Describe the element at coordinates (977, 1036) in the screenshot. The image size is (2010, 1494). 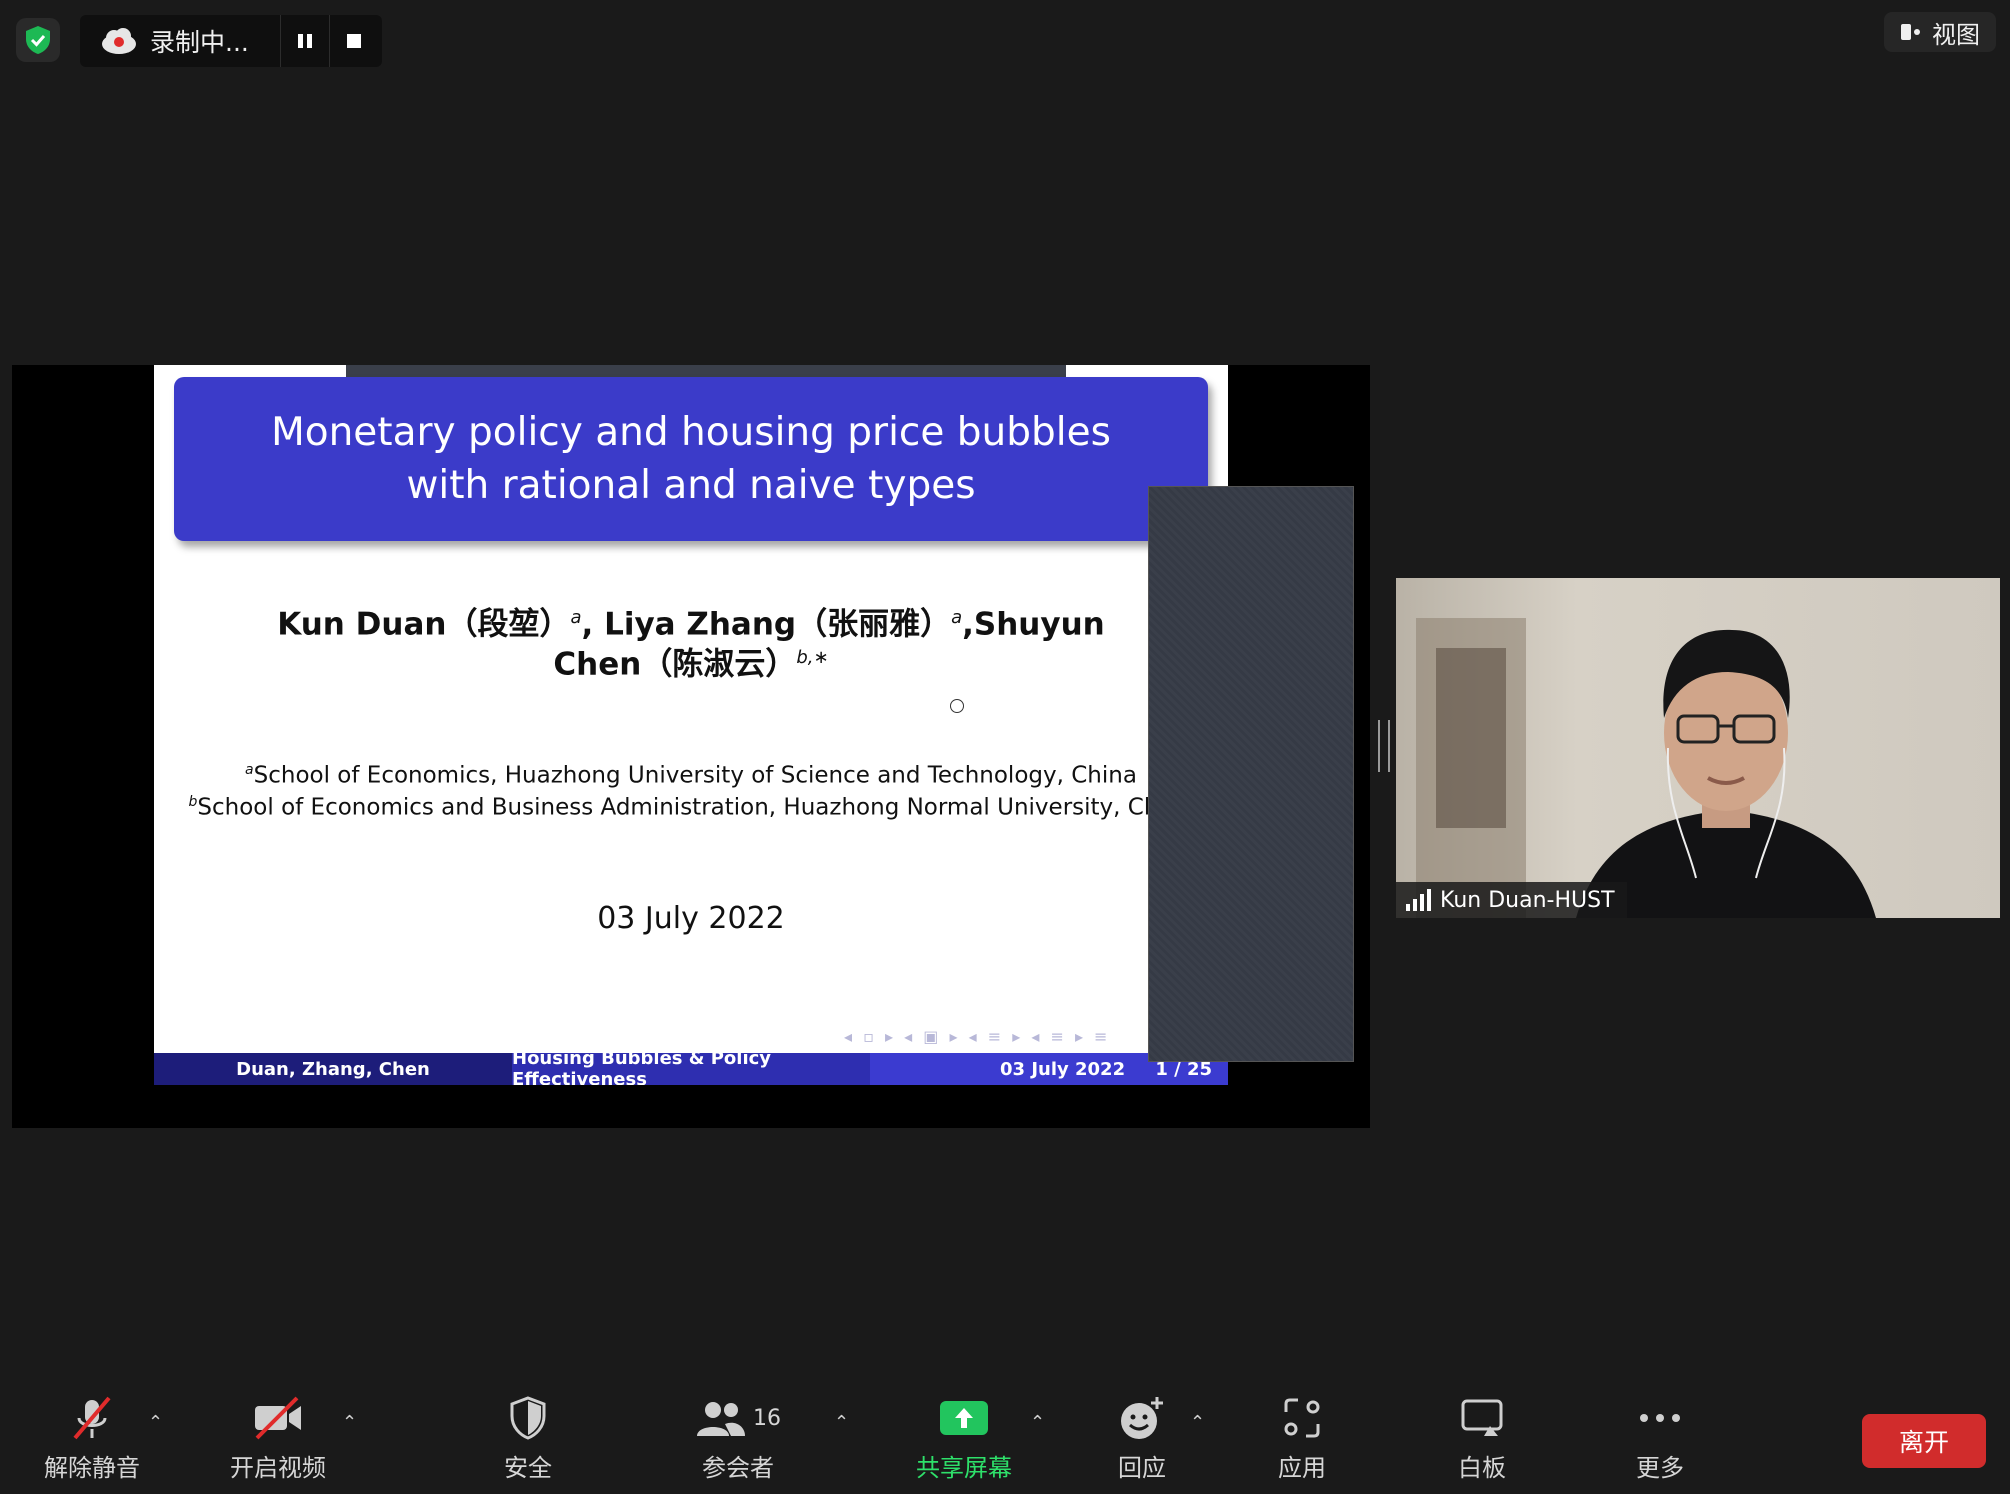
I see `beamer-navigation-icons: ◂ ▫ ▸ ◂ ▣ ▸ ◂ ≡ ▸ ◂ ≡ ▸ ≡` at that location.